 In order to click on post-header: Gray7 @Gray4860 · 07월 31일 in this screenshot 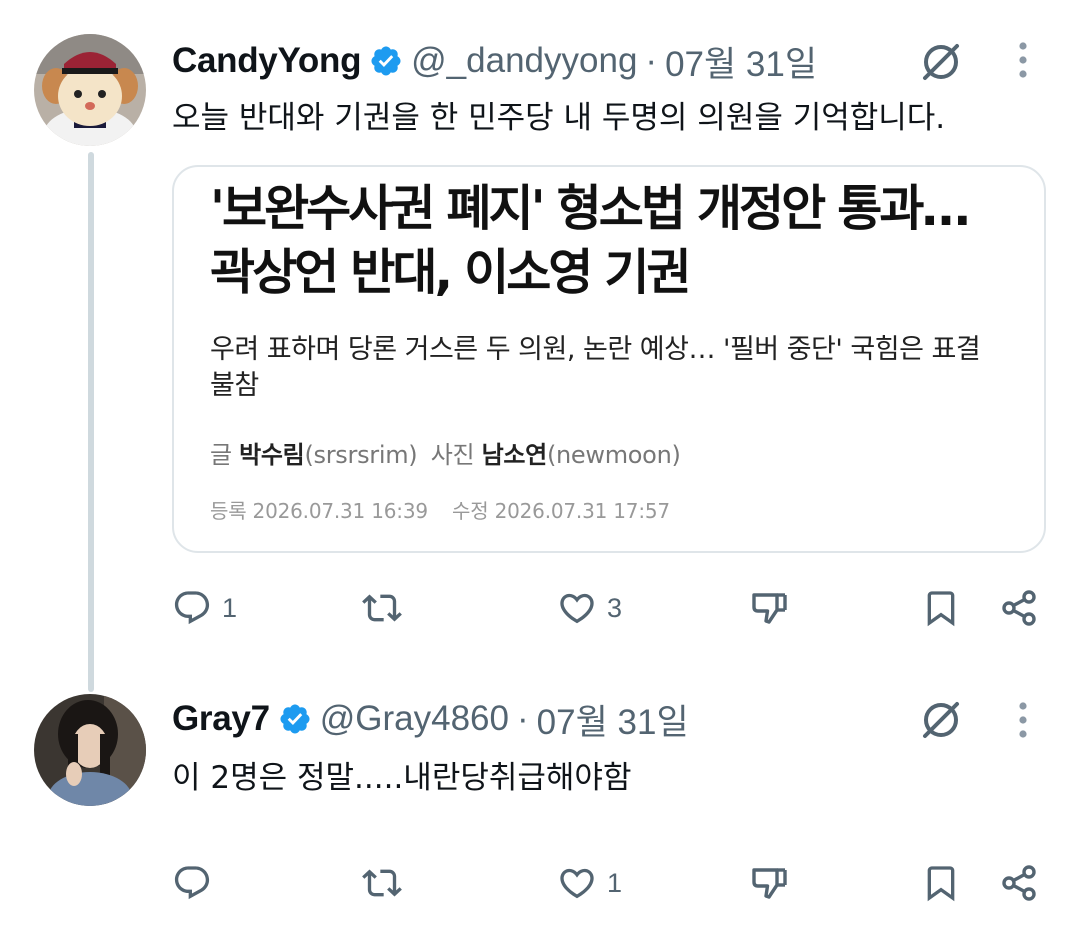, I will do `click(430, 719)`.